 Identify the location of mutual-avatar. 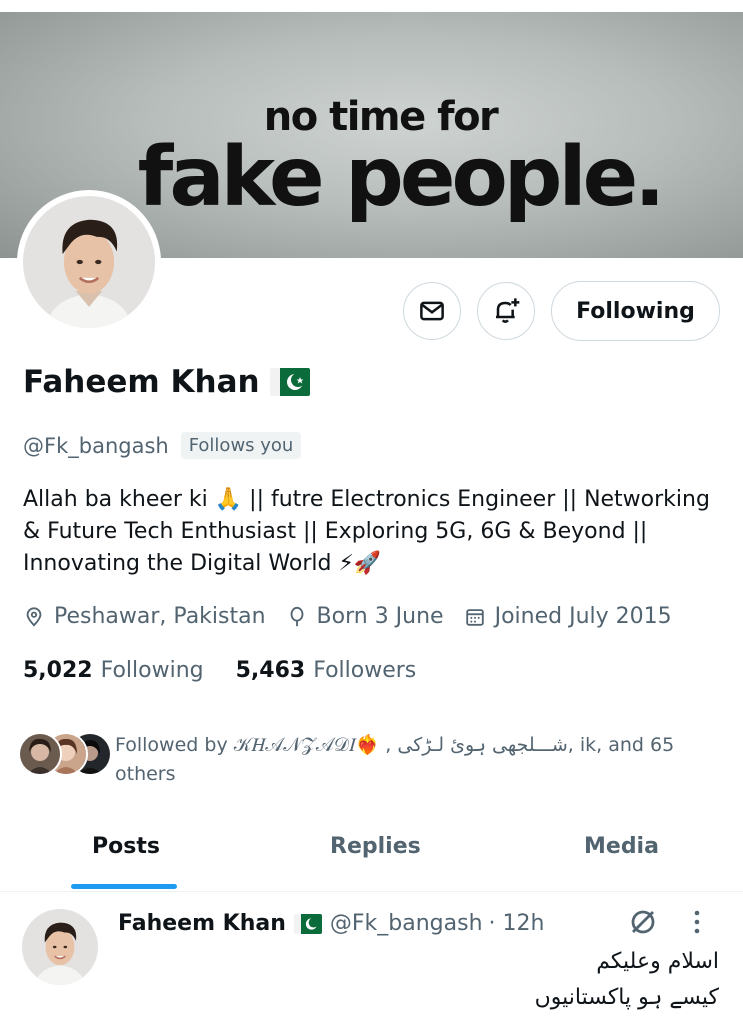
(40, 754).